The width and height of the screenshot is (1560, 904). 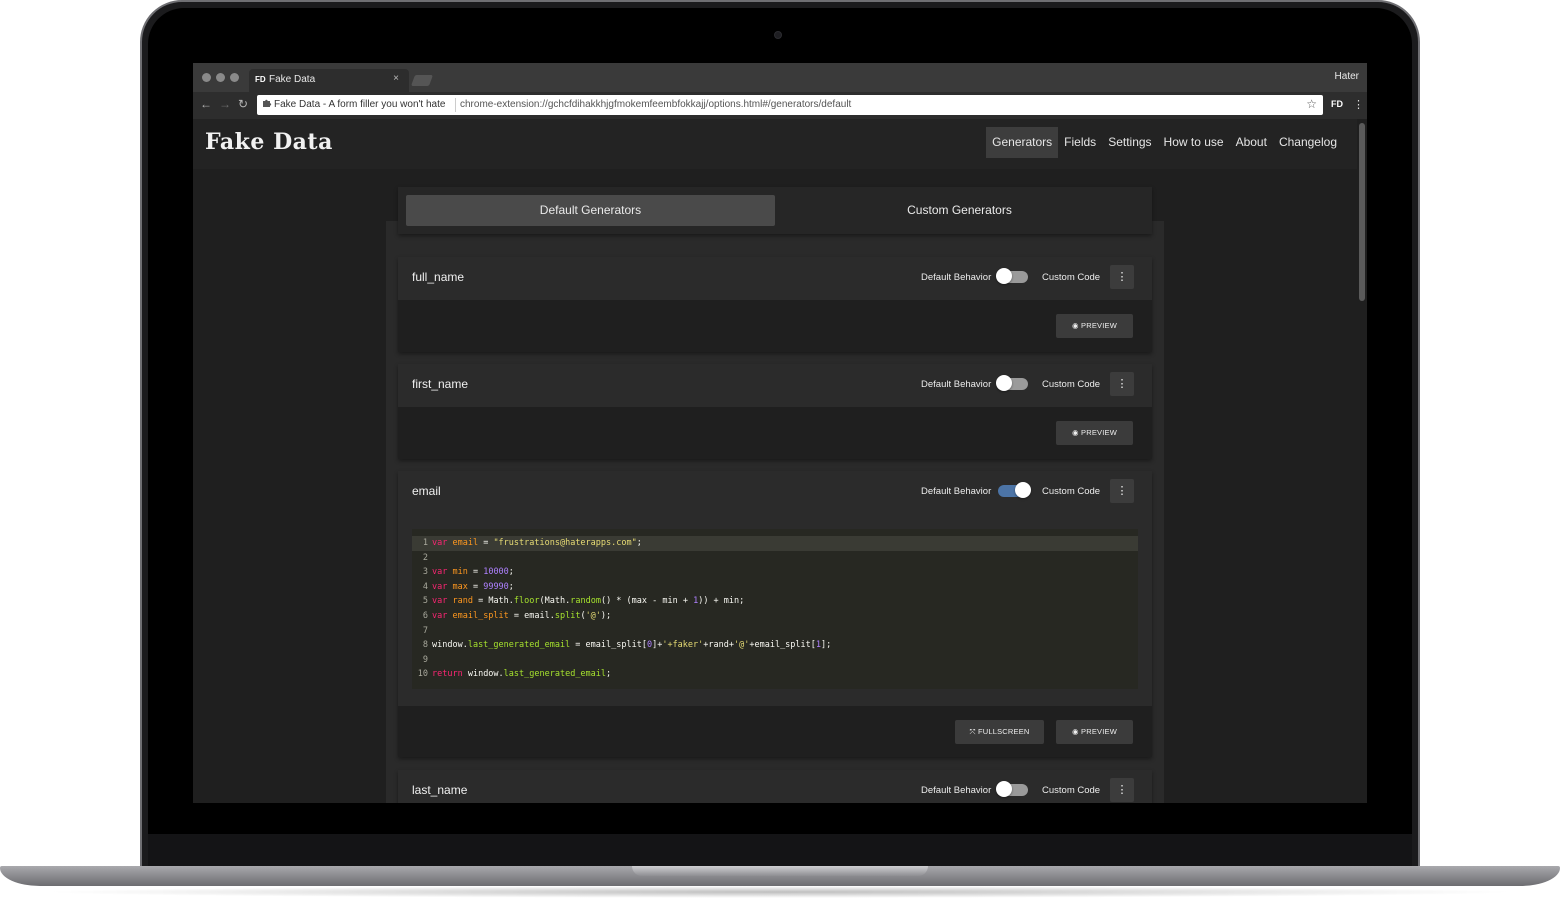 I want to click on generator-card-last-name: last_name Default Behavior Custom Code ⋮, so click(x=775, y=786).